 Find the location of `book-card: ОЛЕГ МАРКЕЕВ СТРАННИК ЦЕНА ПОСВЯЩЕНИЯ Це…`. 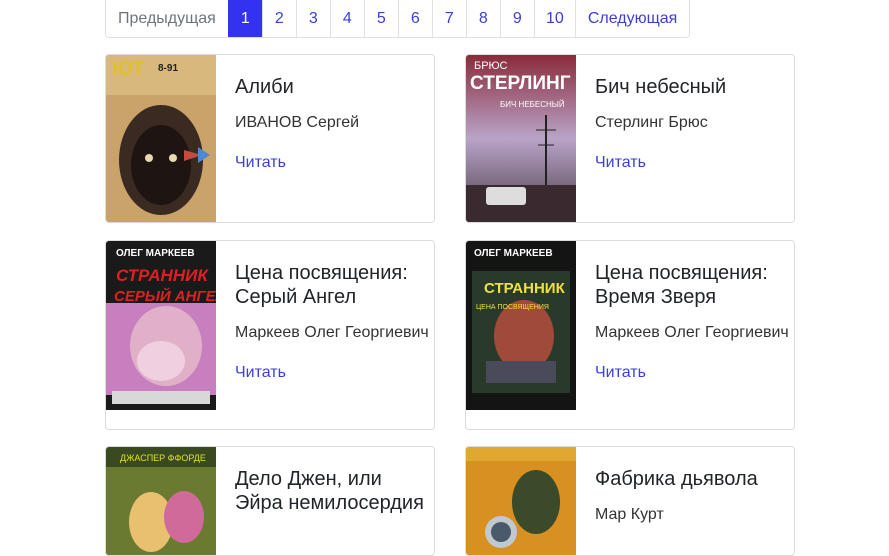

book-card: ОЛЕГ МАРКЕЕВ СТРАННИК ЦЕНА ПОСВЯЩЕНИЯ Це… is located at coordinates (630, 335).